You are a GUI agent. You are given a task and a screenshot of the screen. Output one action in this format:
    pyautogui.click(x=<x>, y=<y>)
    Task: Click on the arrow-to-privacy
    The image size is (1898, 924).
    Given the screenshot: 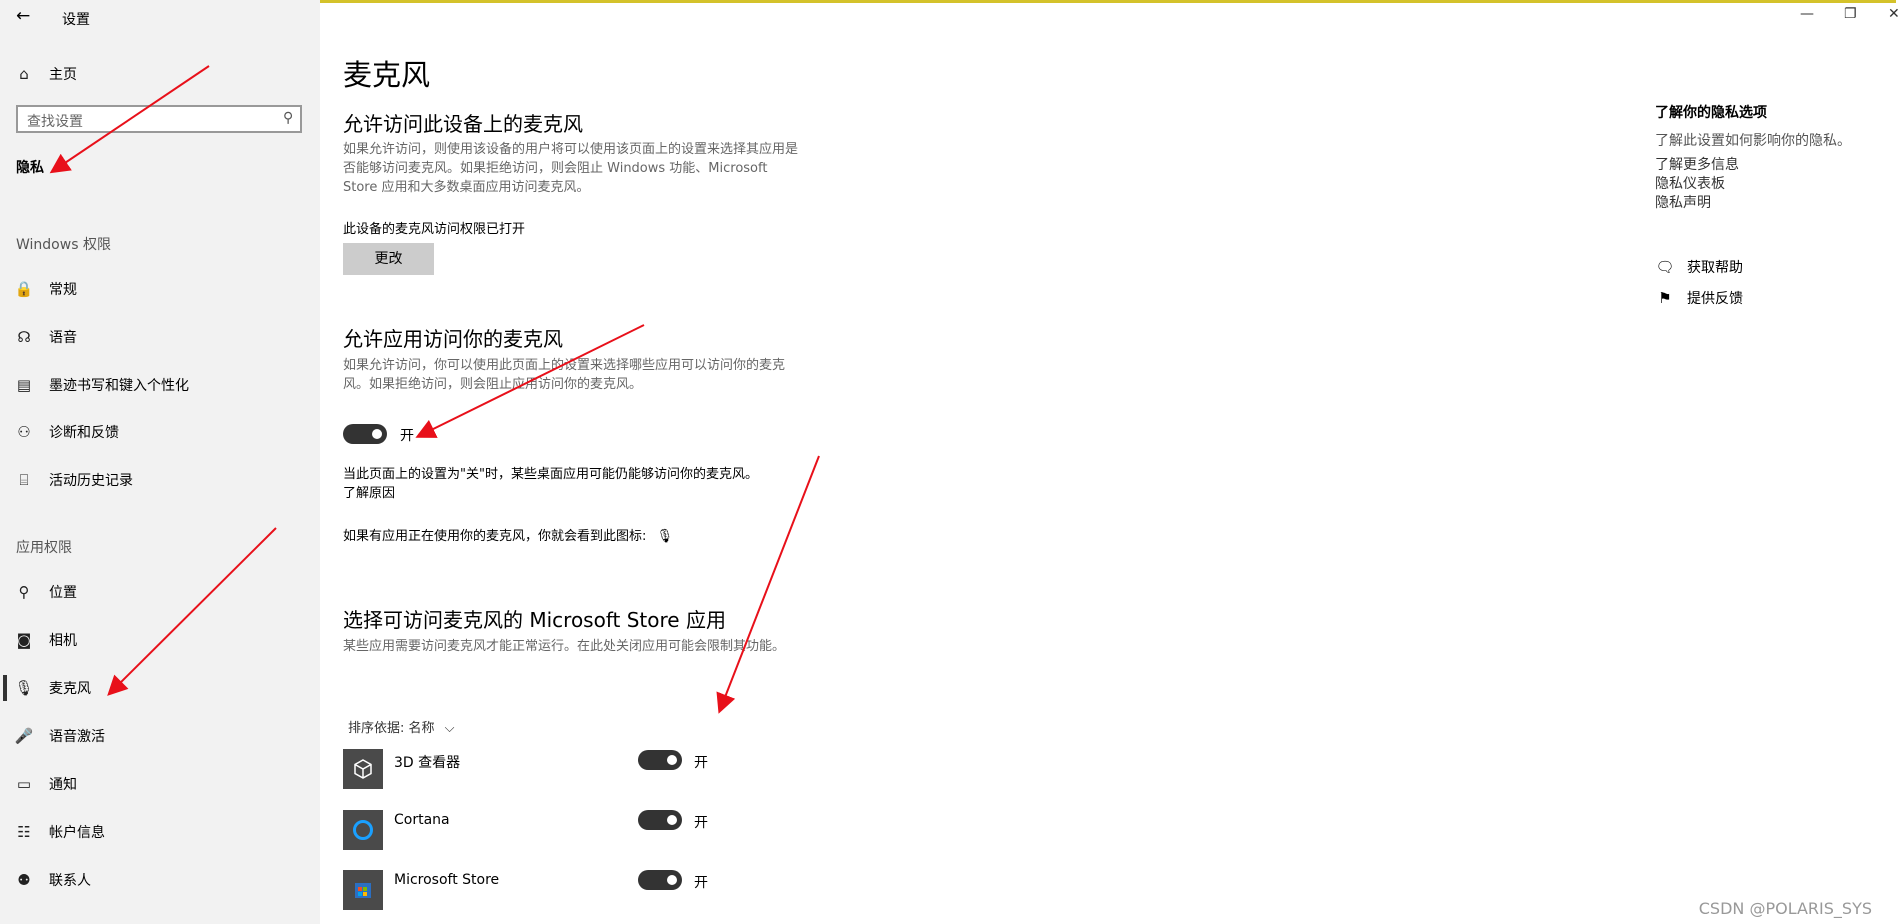 What is the action you would take?
    pyautogui.click(x=129, y=119)
    